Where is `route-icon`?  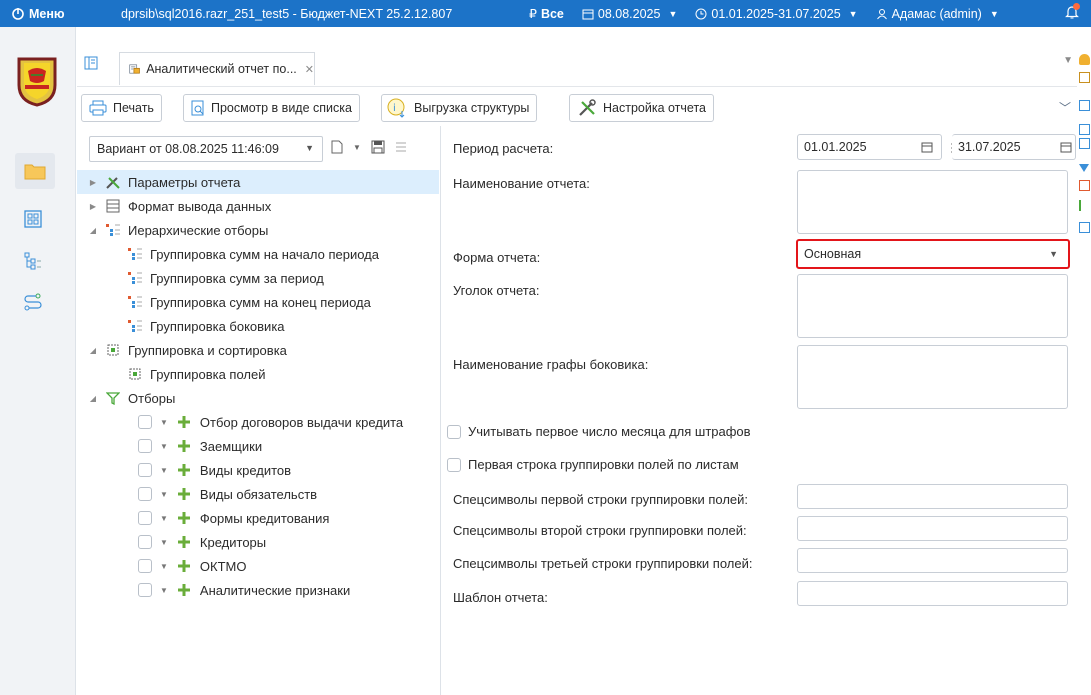
route-icon is located at coordinates (33, 302).